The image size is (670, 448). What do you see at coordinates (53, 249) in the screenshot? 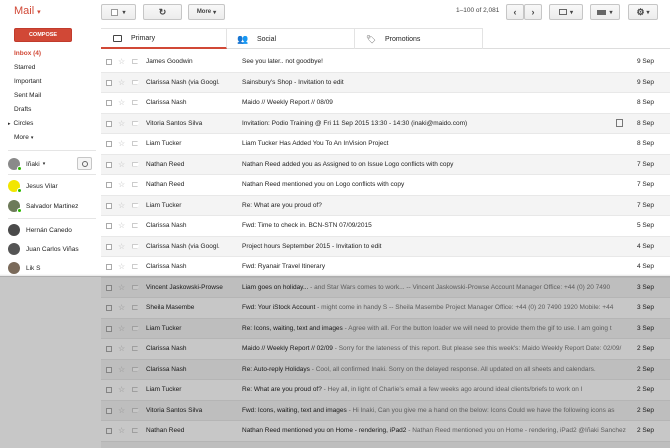
I see `chat-contact: Juan Carlos Viñas` at bounding box center [53, 249].